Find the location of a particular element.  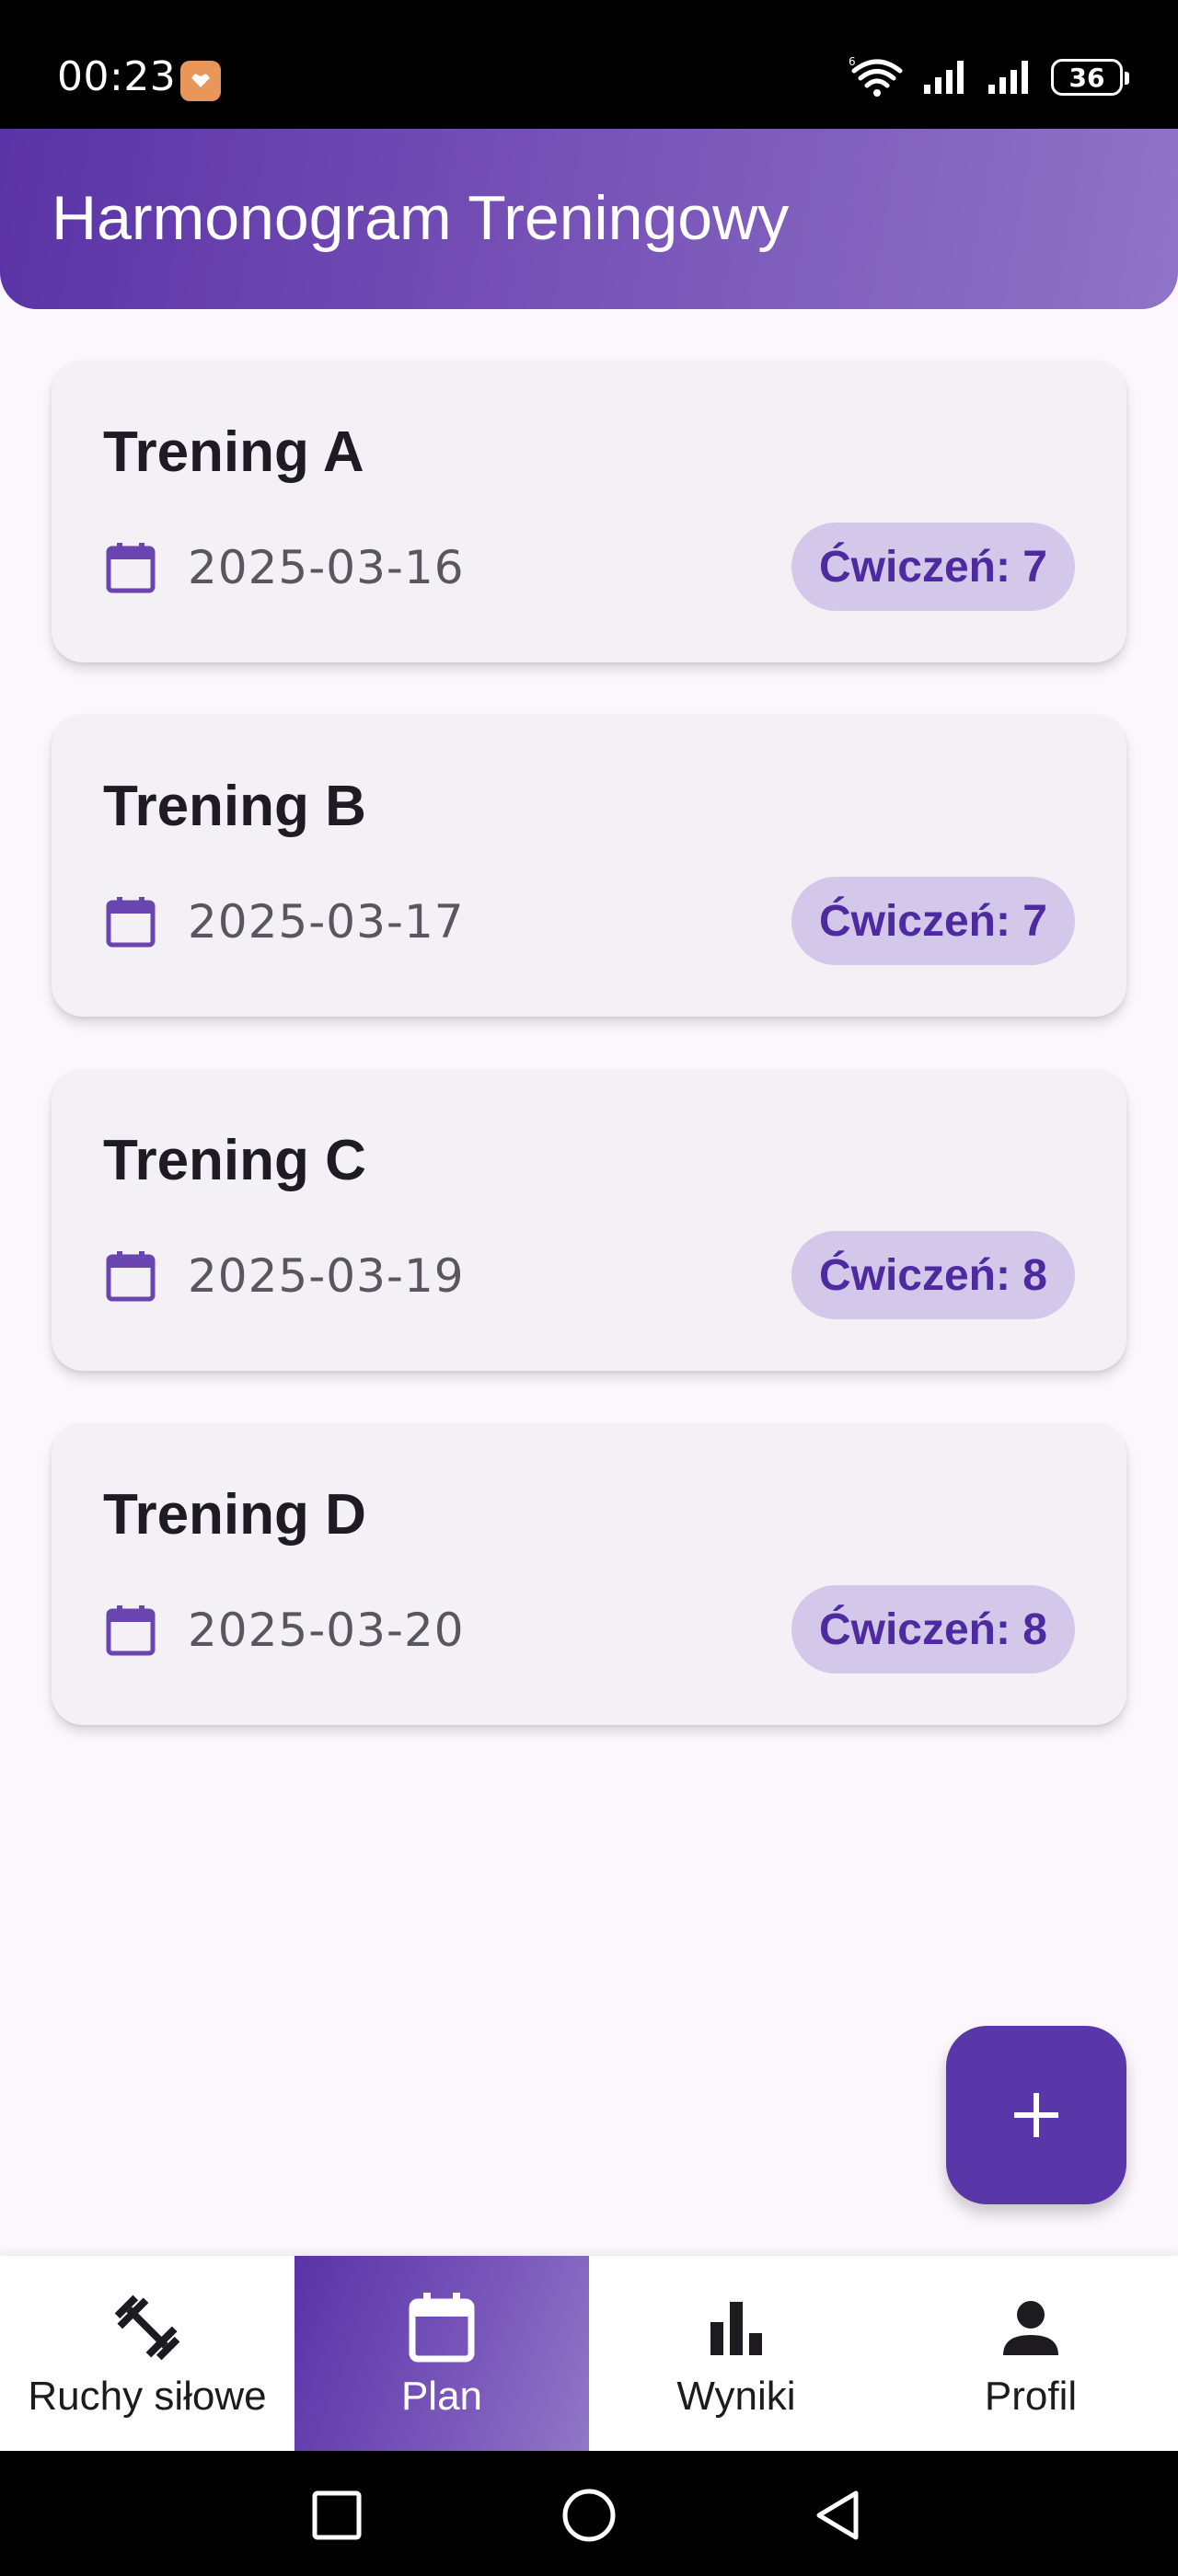

status-time: 00:23 is located at coordinates (117, 76).